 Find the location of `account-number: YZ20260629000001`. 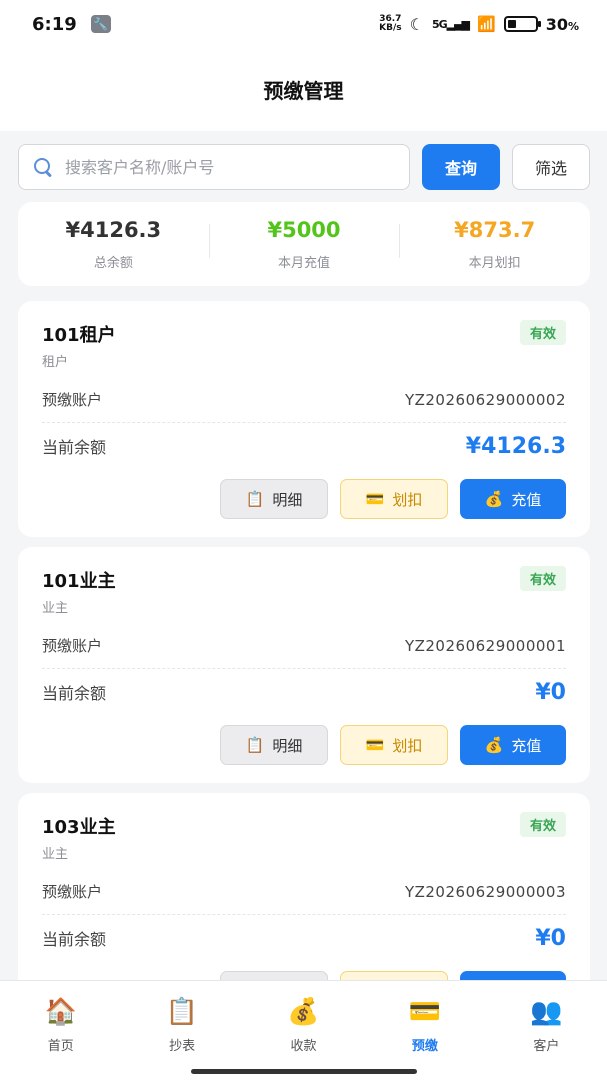

account-number: YZ20260629000001 is located at coordinates (485, 645).